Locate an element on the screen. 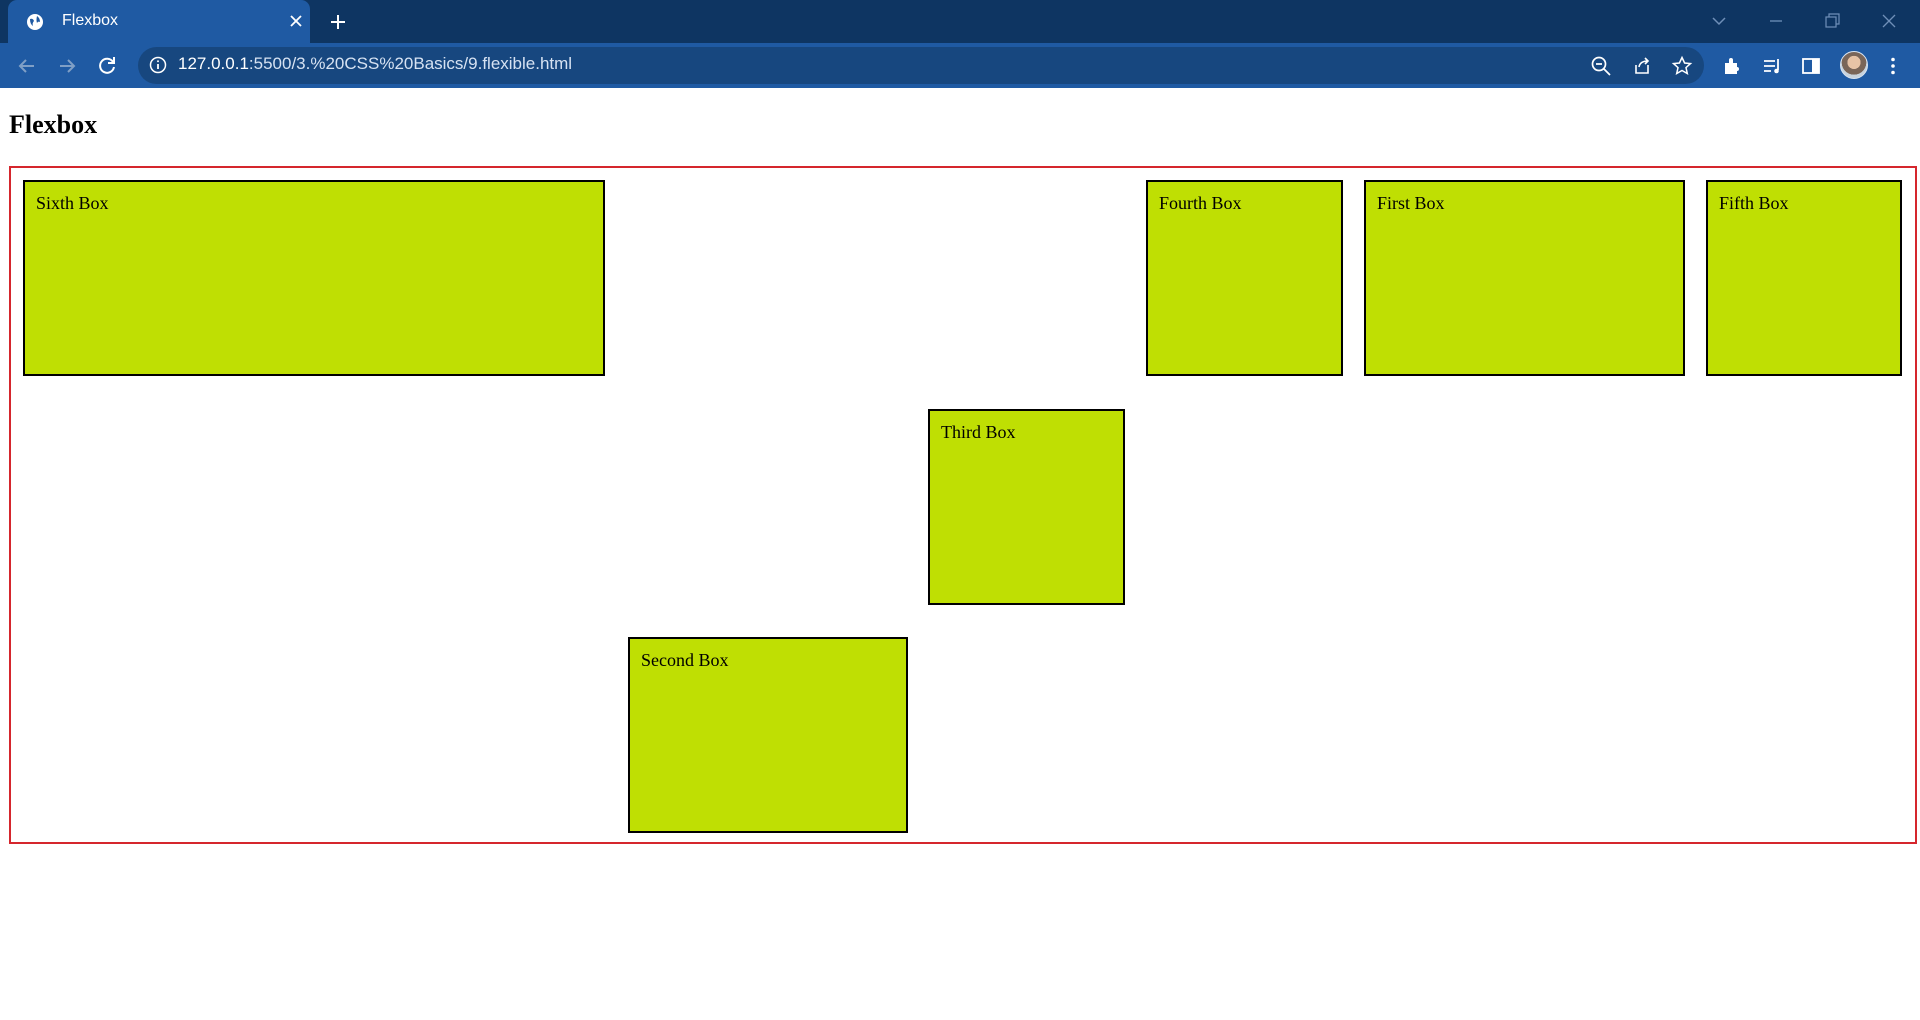  box-first: First Box is located at coordinates (1524, 278).